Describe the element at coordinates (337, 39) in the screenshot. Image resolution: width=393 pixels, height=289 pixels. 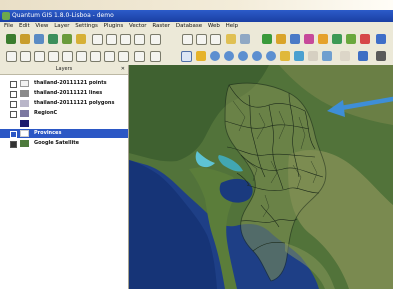
I see `add-wms-icon` at that location.